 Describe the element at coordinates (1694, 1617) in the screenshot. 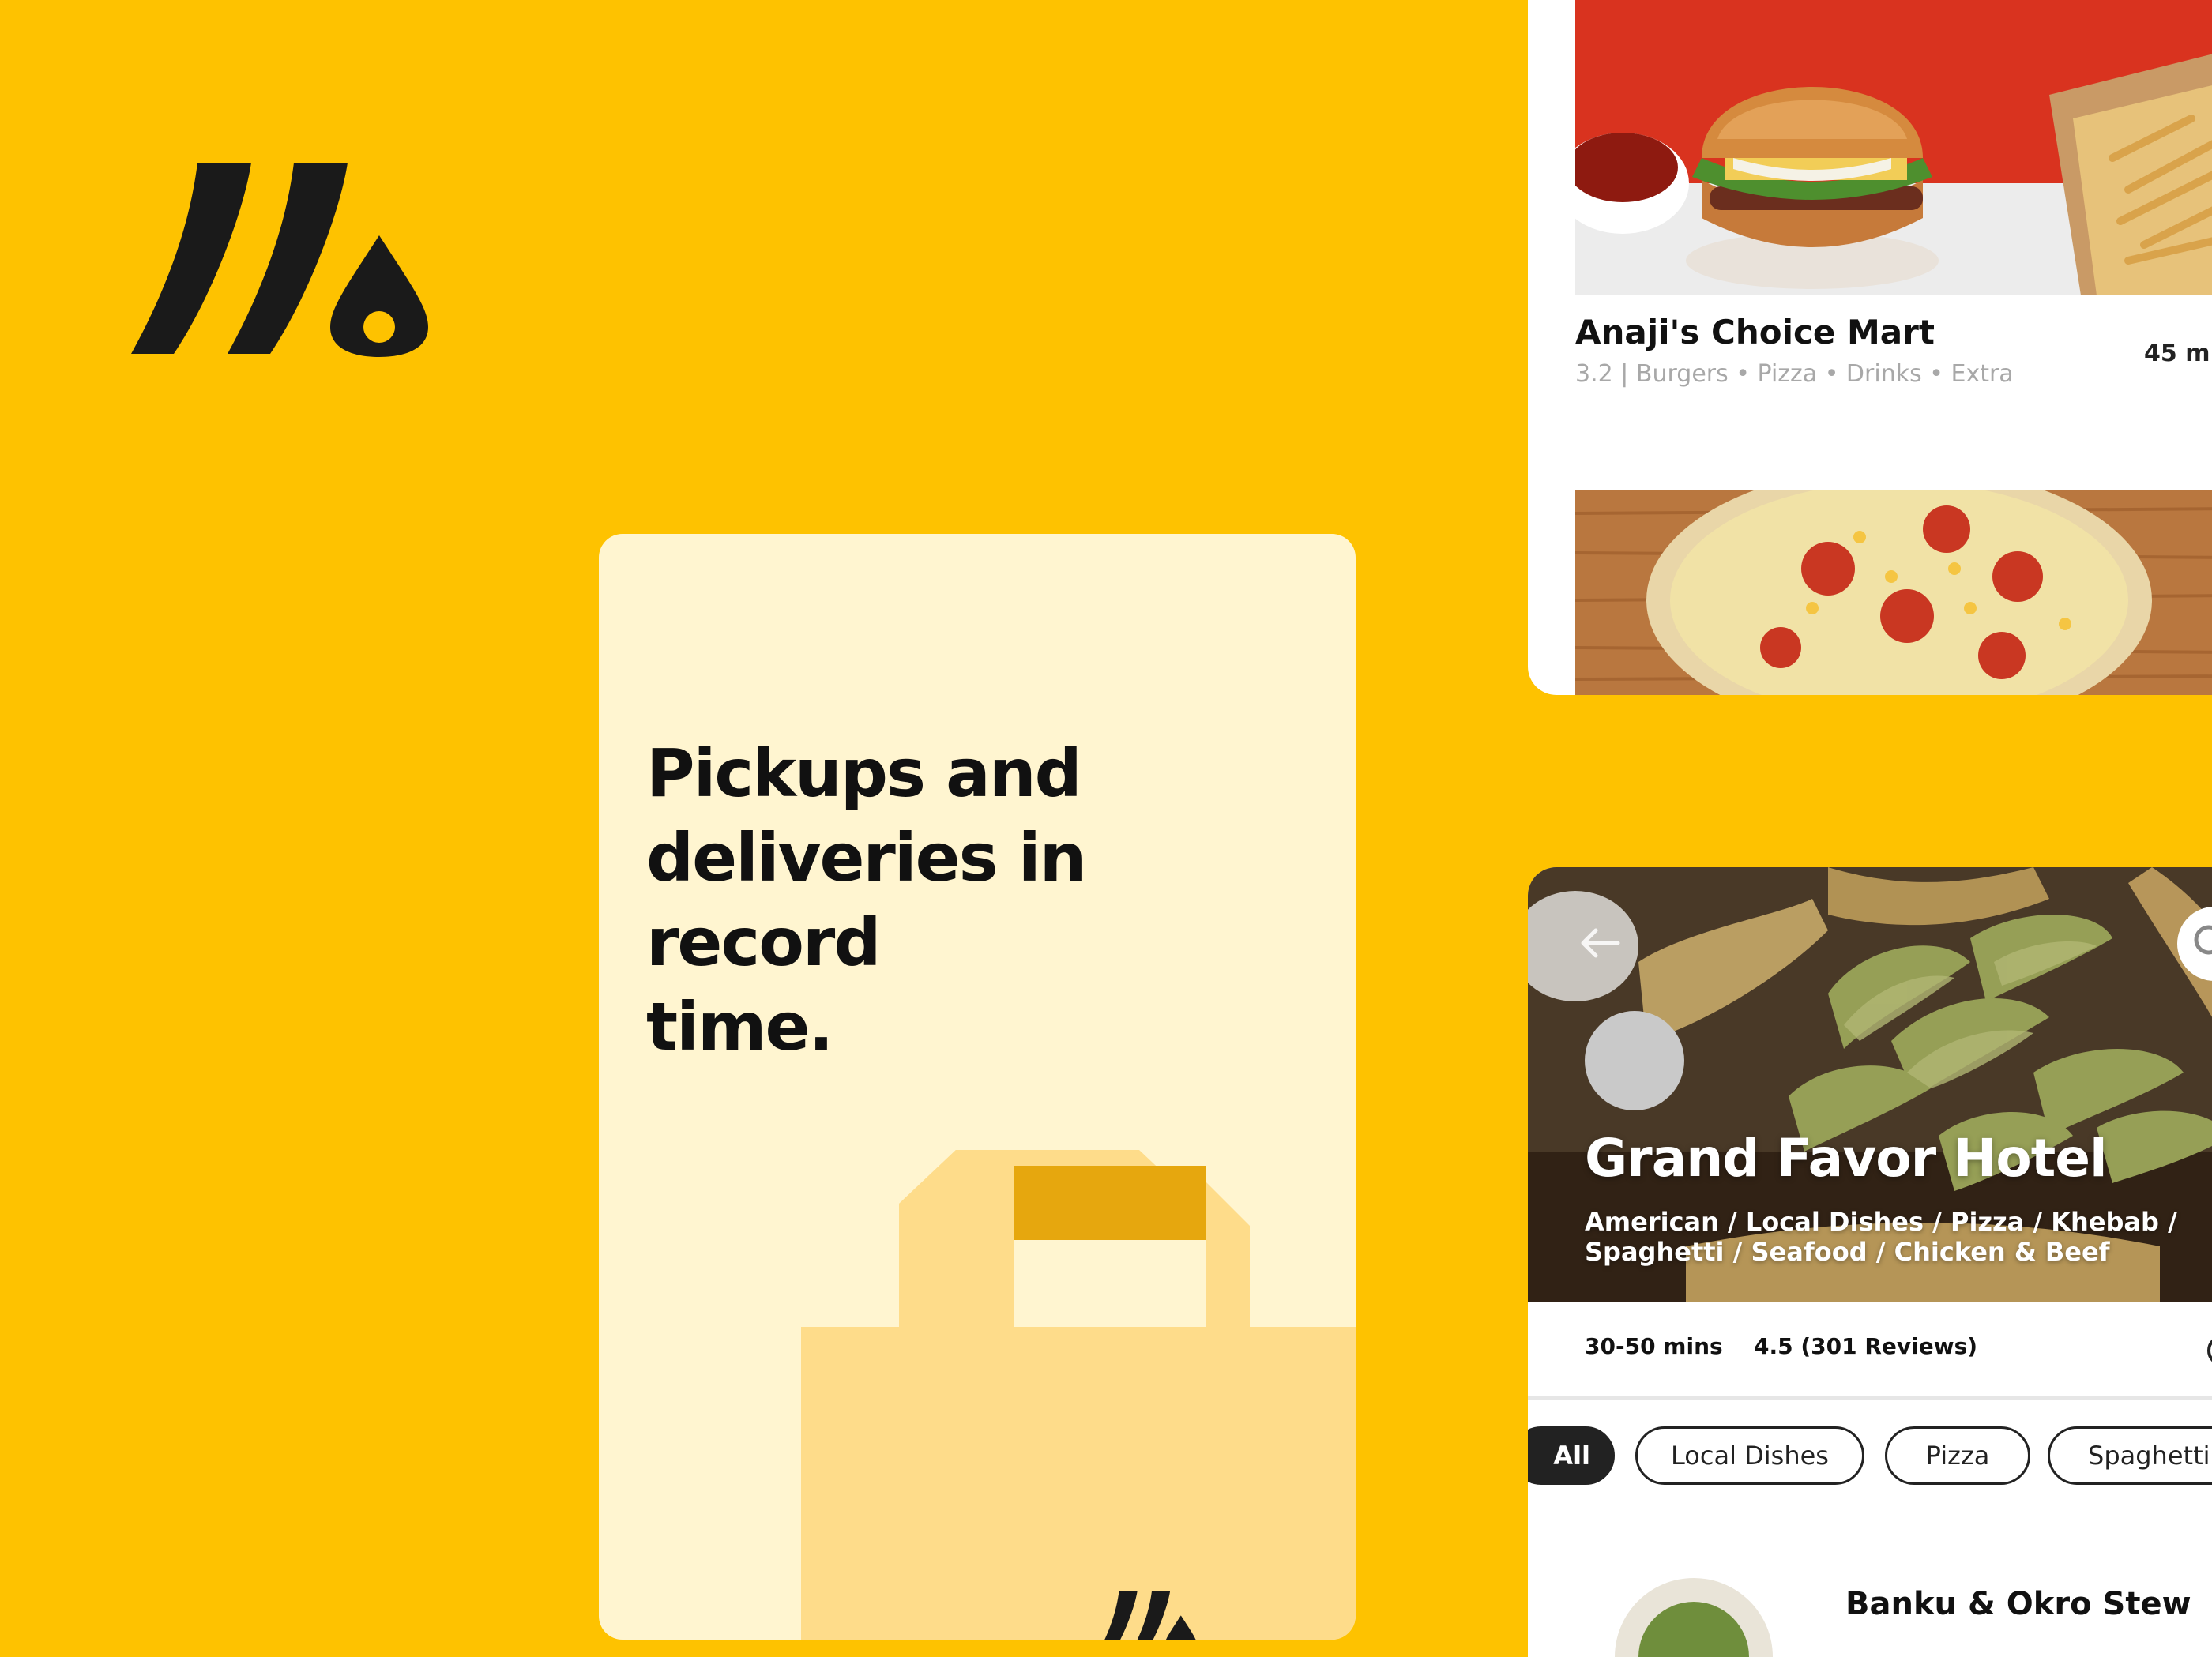

I see `dish-thumbnail` at that location.